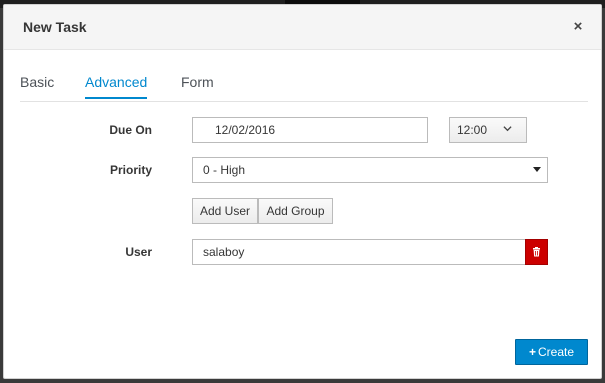 This screenshot has width=605, height=383. What do you see at coordinates (556, 352) in the screenshot?
I see `create-label: Create` at bounding box center [556, 352].